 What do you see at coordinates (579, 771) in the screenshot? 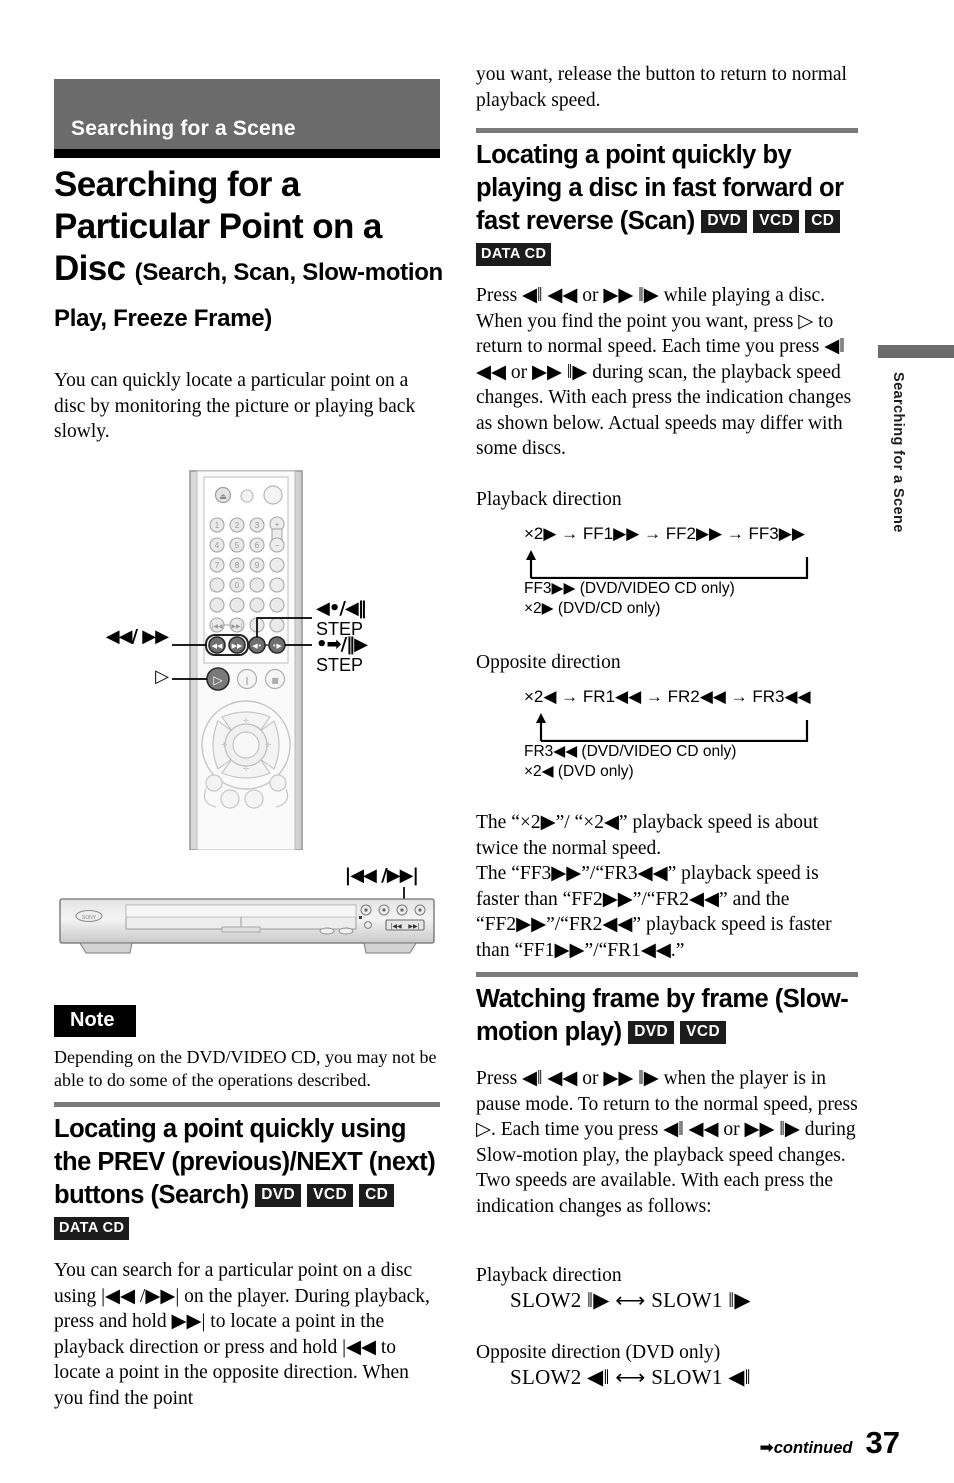
I see `scan-opposite-note-2: ×2◀ (DVD only)` at bounding box center [579, 771].